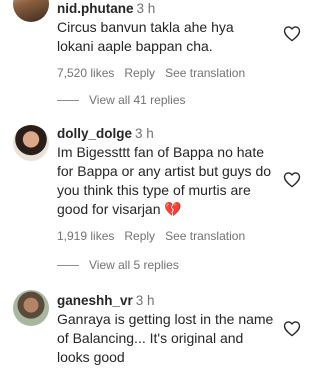  I want to click on username: dolly_dolge, so click(94, 133).